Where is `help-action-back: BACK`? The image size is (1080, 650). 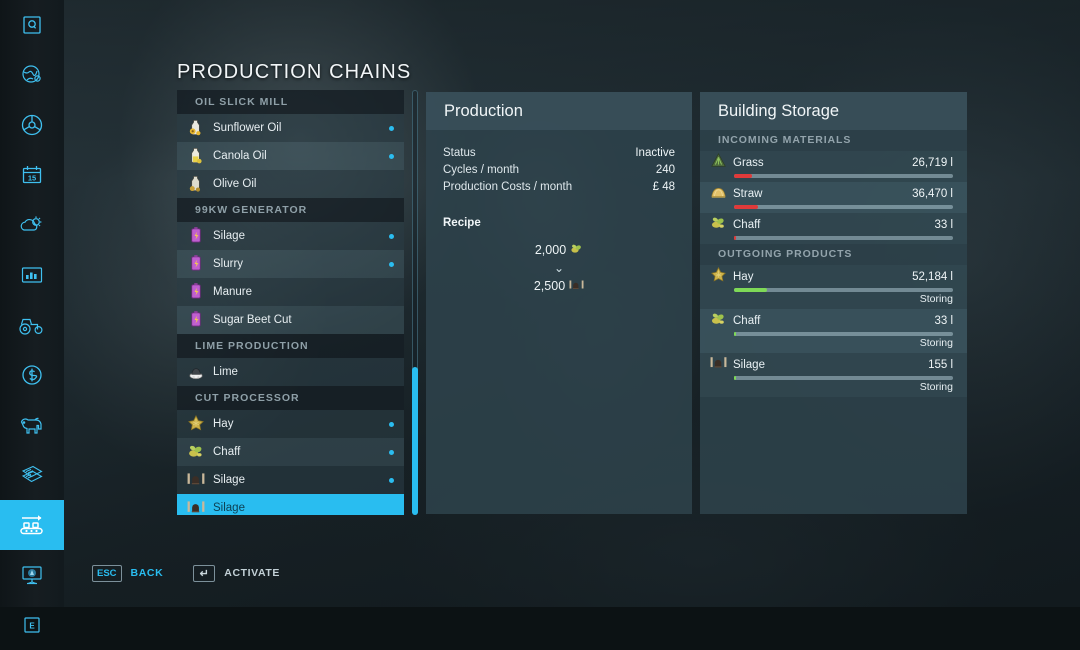
help-action-back: BACK is located at coordinates (147, 573).